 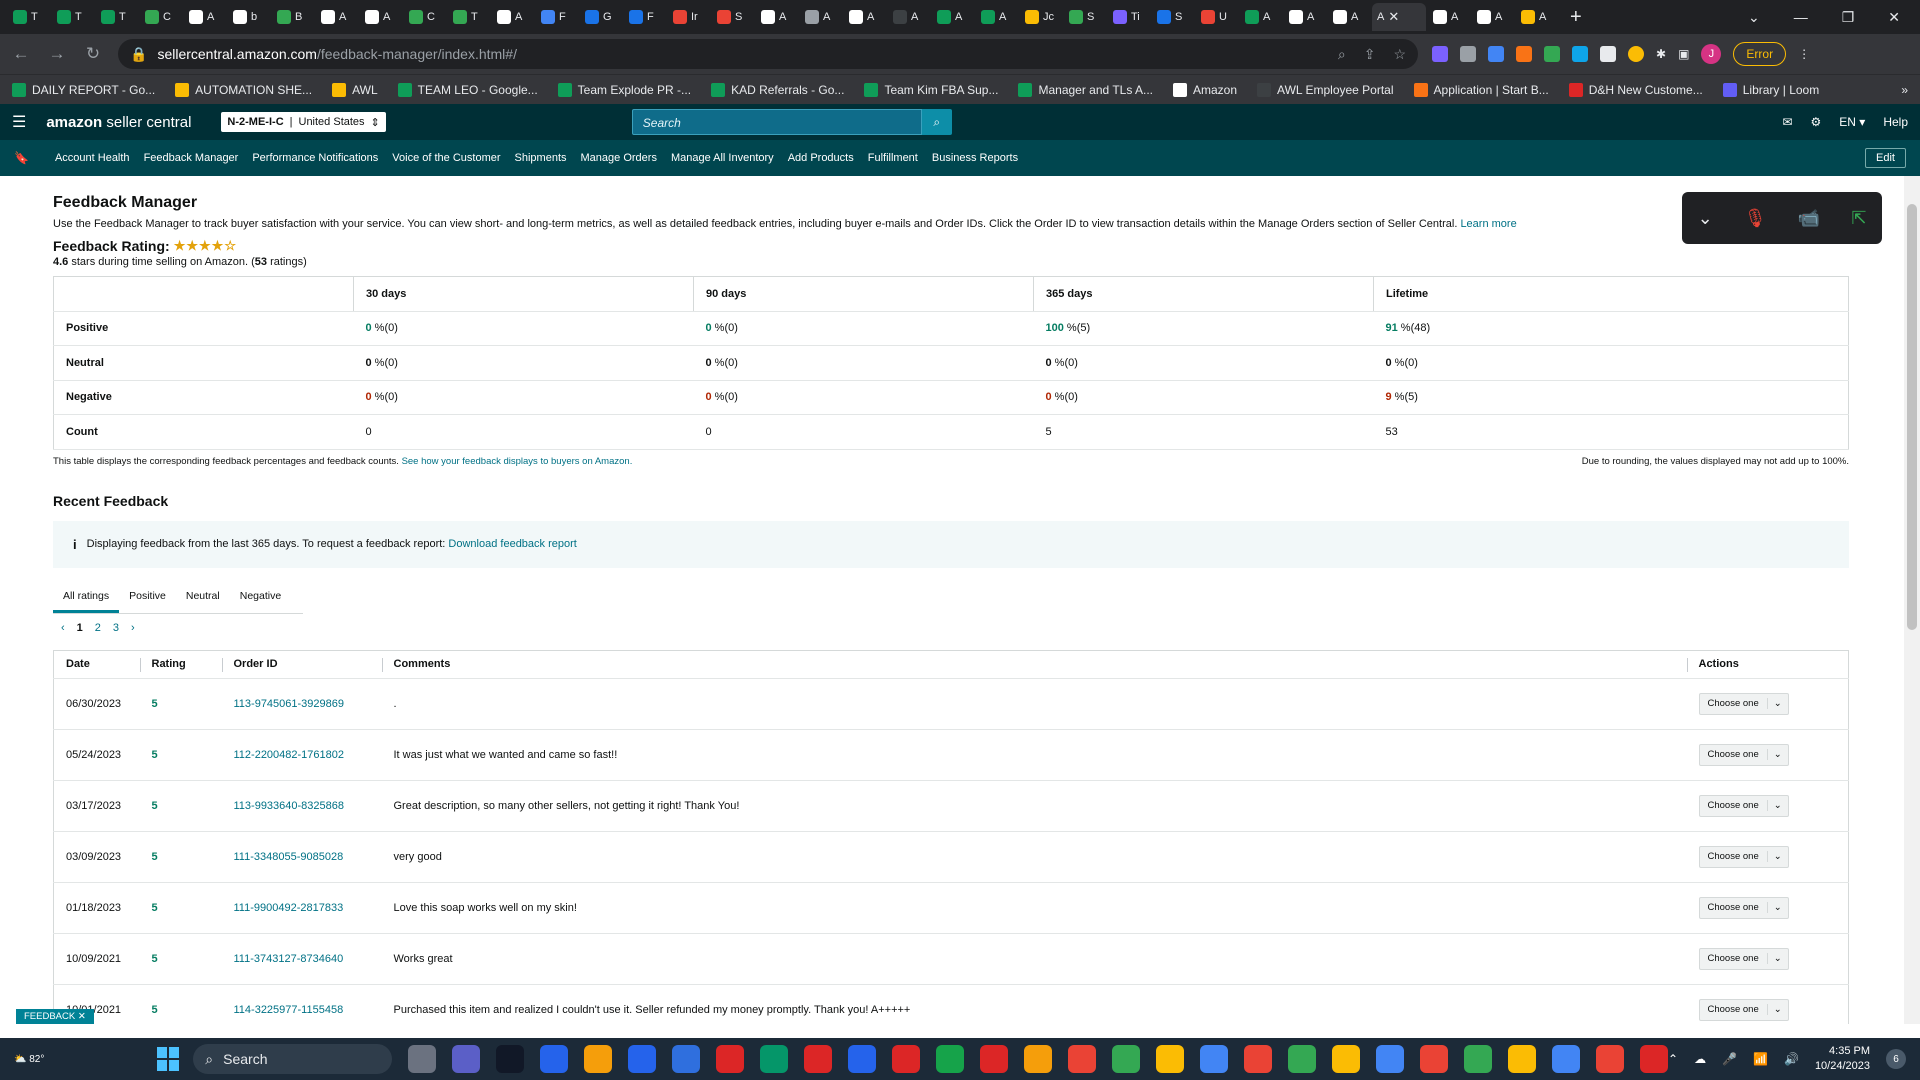 I want to click on tab-negative: Negative, so click(x=260, y=597).